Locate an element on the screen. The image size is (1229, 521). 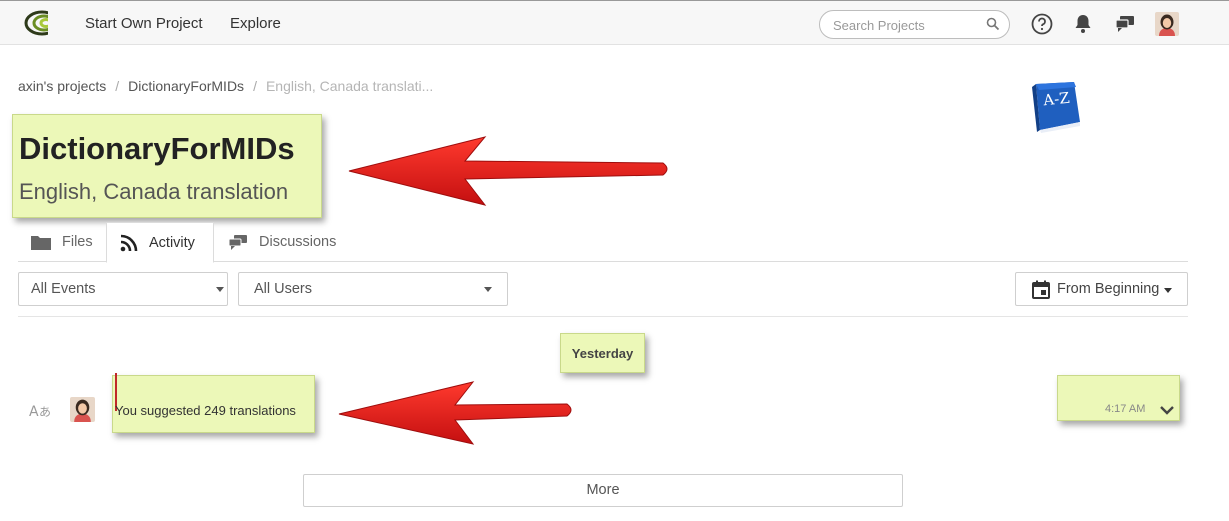
caret-down-icon is located at coordinates (1168, 290).